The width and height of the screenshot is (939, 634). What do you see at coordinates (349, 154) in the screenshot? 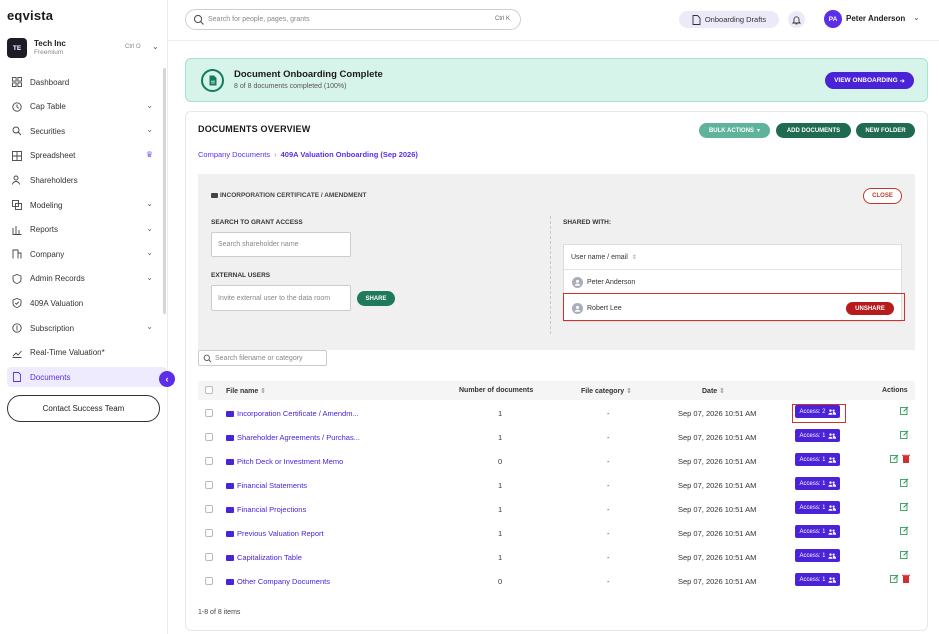
I see `breadcrumb-current: 409A Valuation Onboarding (Sep 2026)` at bounding box center [349, 154].